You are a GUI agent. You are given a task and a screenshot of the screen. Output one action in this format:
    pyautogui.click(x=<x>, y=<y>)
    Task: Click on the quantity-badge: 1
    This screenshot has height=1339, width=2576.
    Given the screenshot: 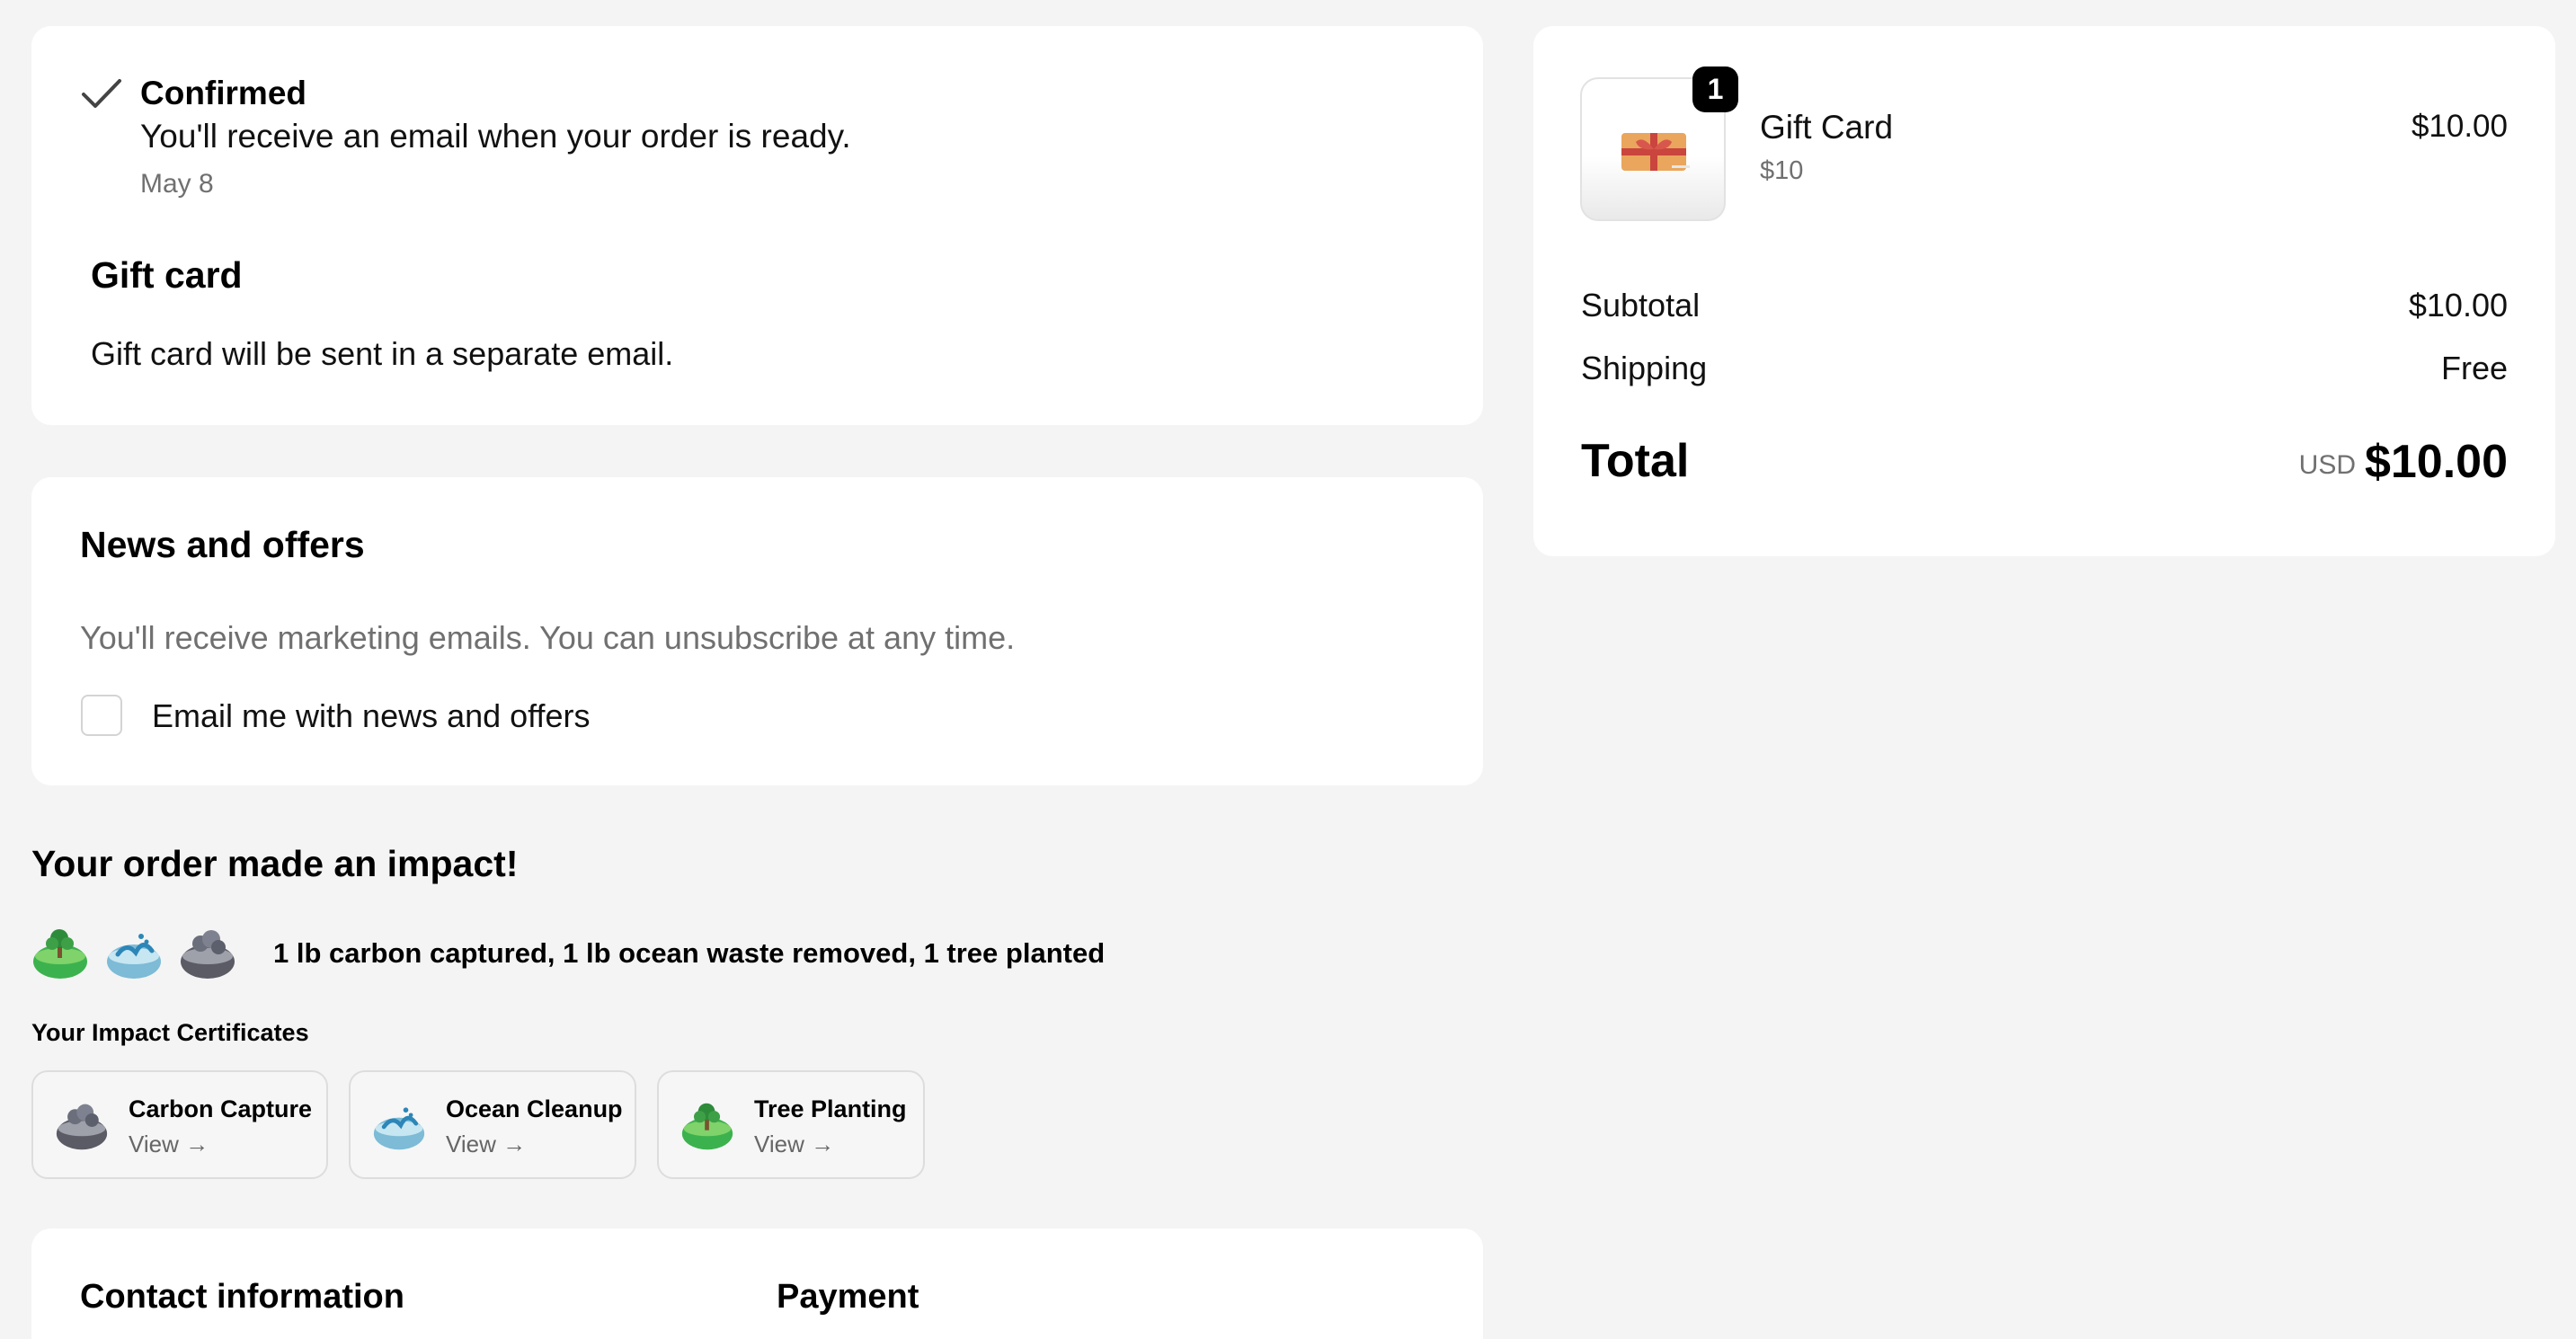 What is the action you would take?
    pyautogui.click(x=1715, y=90)
    